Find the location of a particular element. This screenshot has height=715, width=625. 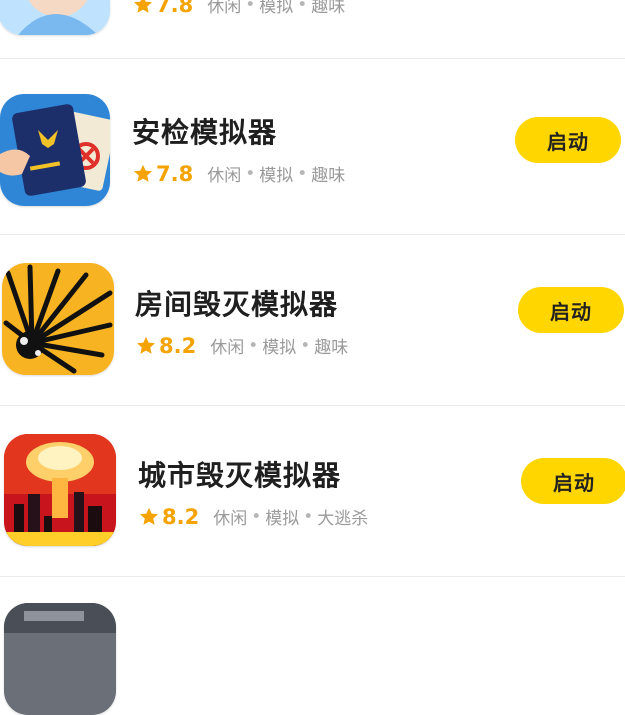

nuke-city-icon is located at coordinates (60, 490).